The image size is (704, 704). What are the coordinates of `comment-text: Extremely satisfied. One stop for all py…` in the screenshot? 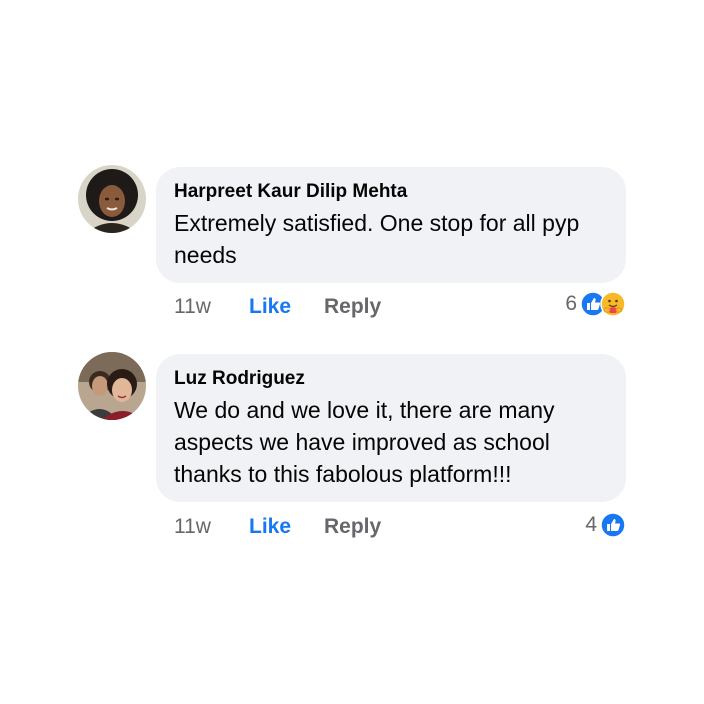 It's located at (377, 239).